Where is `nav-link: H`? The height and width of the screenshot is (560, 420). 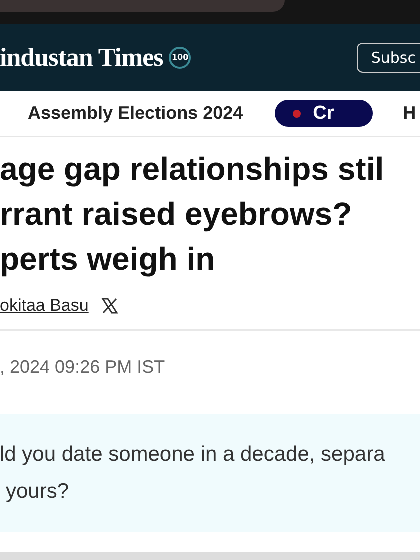 nav-link: H is located at coordinates (409, 113).